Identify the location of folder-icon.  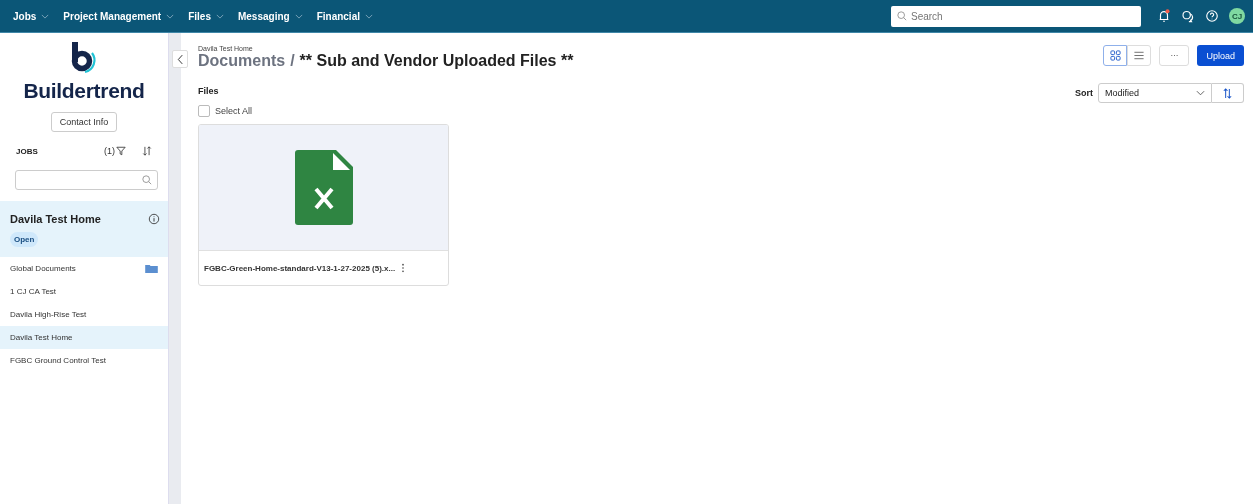
(151, 268).